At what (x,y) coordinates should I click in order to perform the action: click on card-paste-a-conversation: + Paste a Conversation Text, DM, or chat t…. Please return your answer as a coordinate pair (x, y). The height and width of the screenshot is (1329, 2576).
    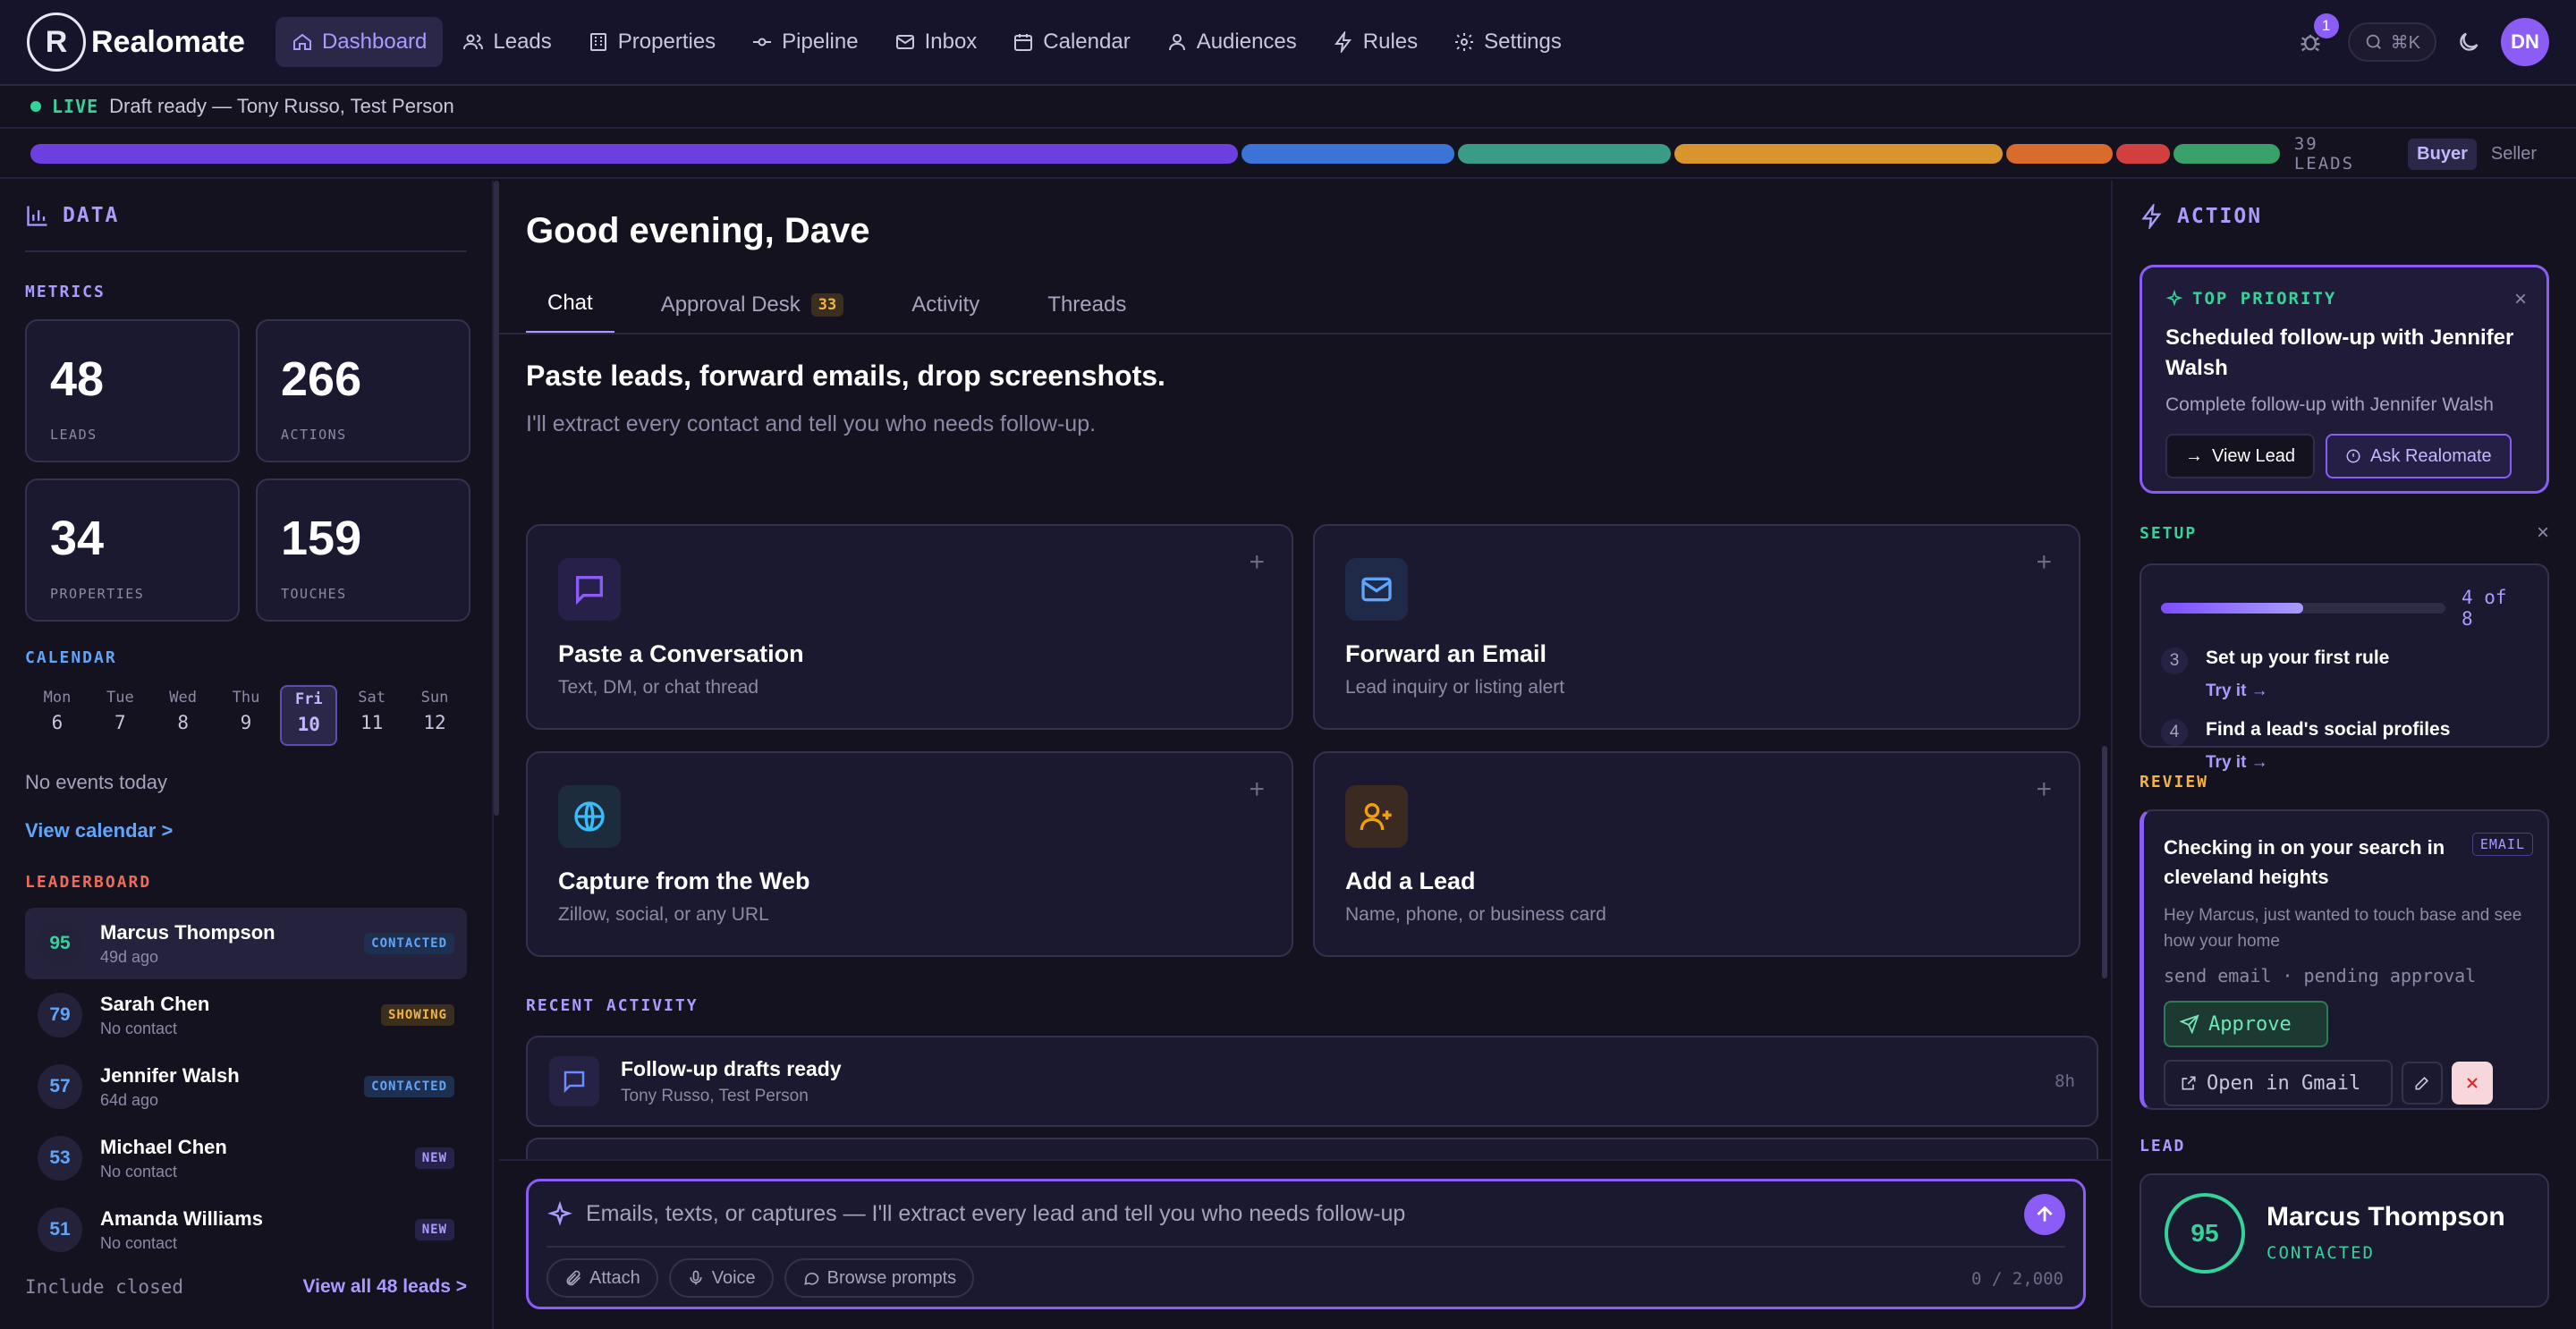
    Looking at the image, I should click on (909, 627).